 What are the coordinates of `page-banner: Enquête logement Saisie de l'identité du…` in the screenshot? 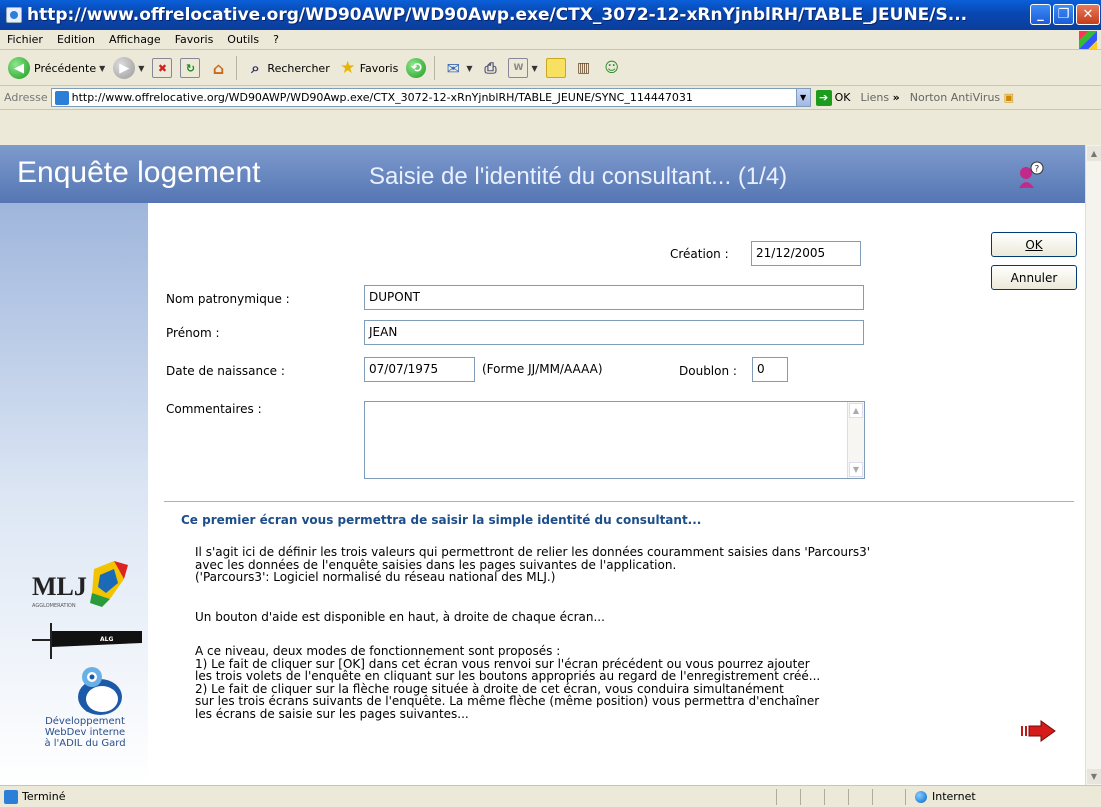 It's located at (542, 174).